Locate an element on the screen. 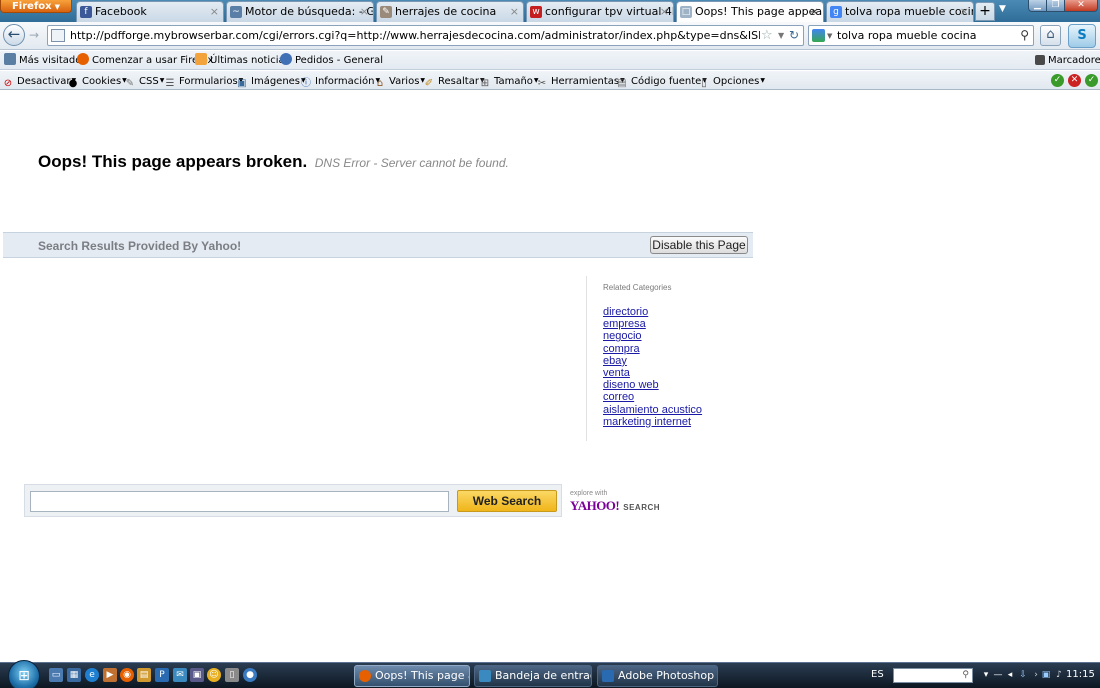  taskbar-search-input: ⚲ is located at coordinates (933, 675).